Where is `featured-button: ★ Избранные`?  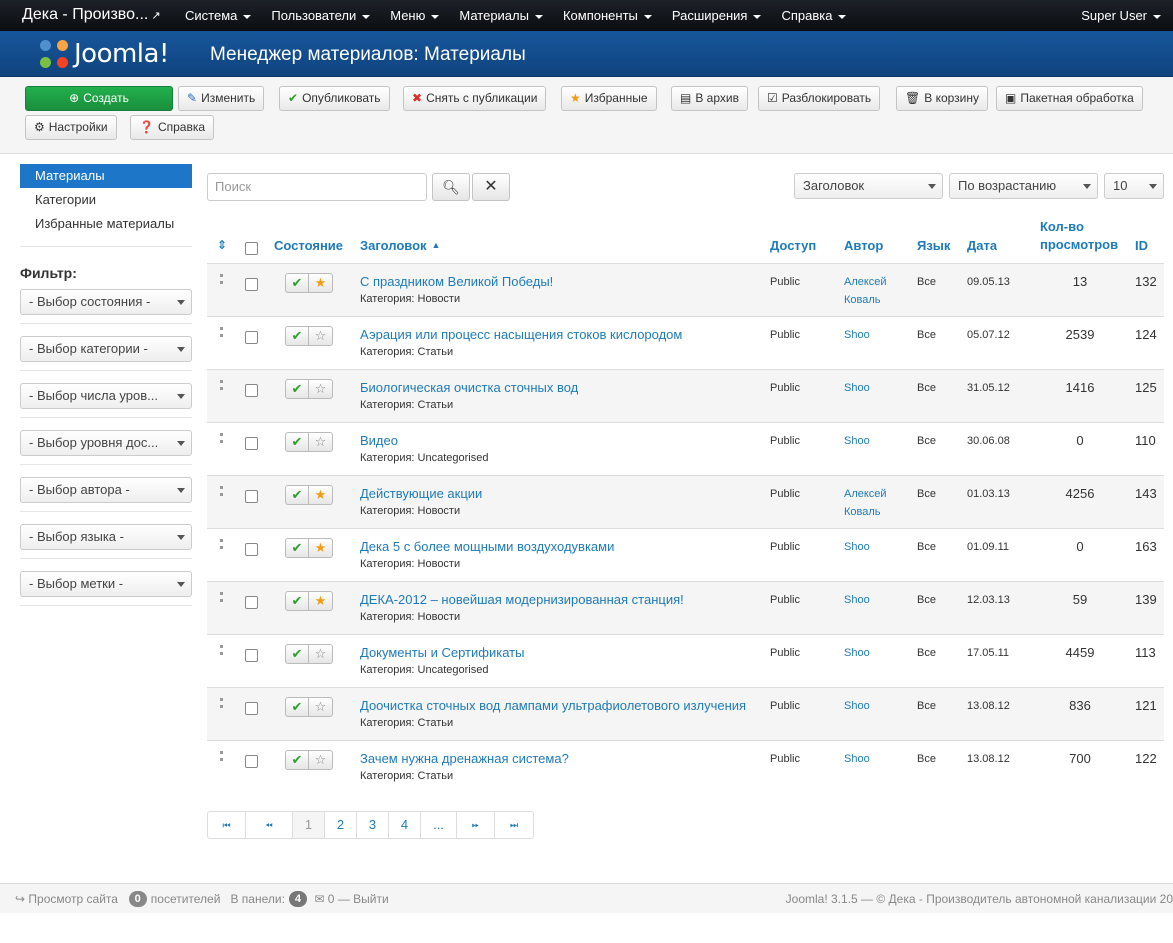
featured-button: ★ Избранные is located at coordinates (609, 98).